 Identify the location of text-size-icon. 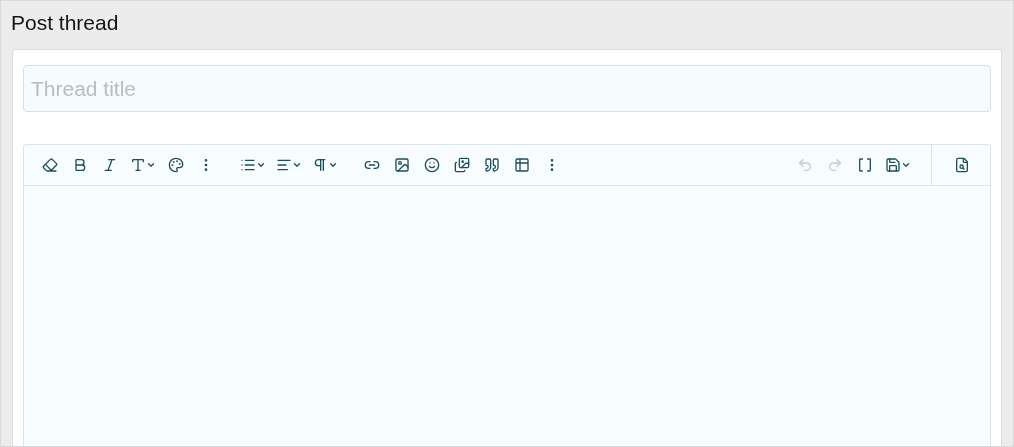
(138, 165).